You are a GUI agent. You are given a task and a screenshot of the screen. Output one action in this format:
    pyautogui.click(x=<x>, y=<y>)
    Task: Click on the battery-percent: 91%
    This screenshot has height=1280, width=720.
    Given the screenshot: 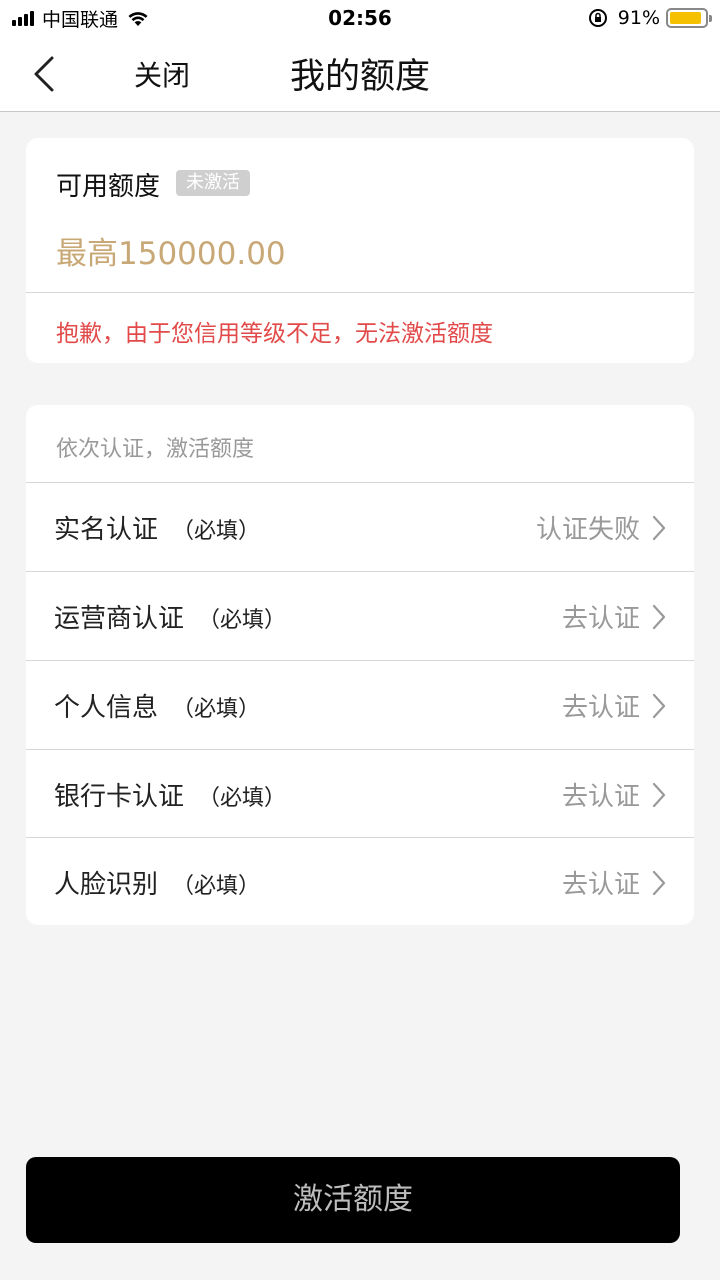 What is the action you would take?
    pyautogui.click(x=638, y=18)
    